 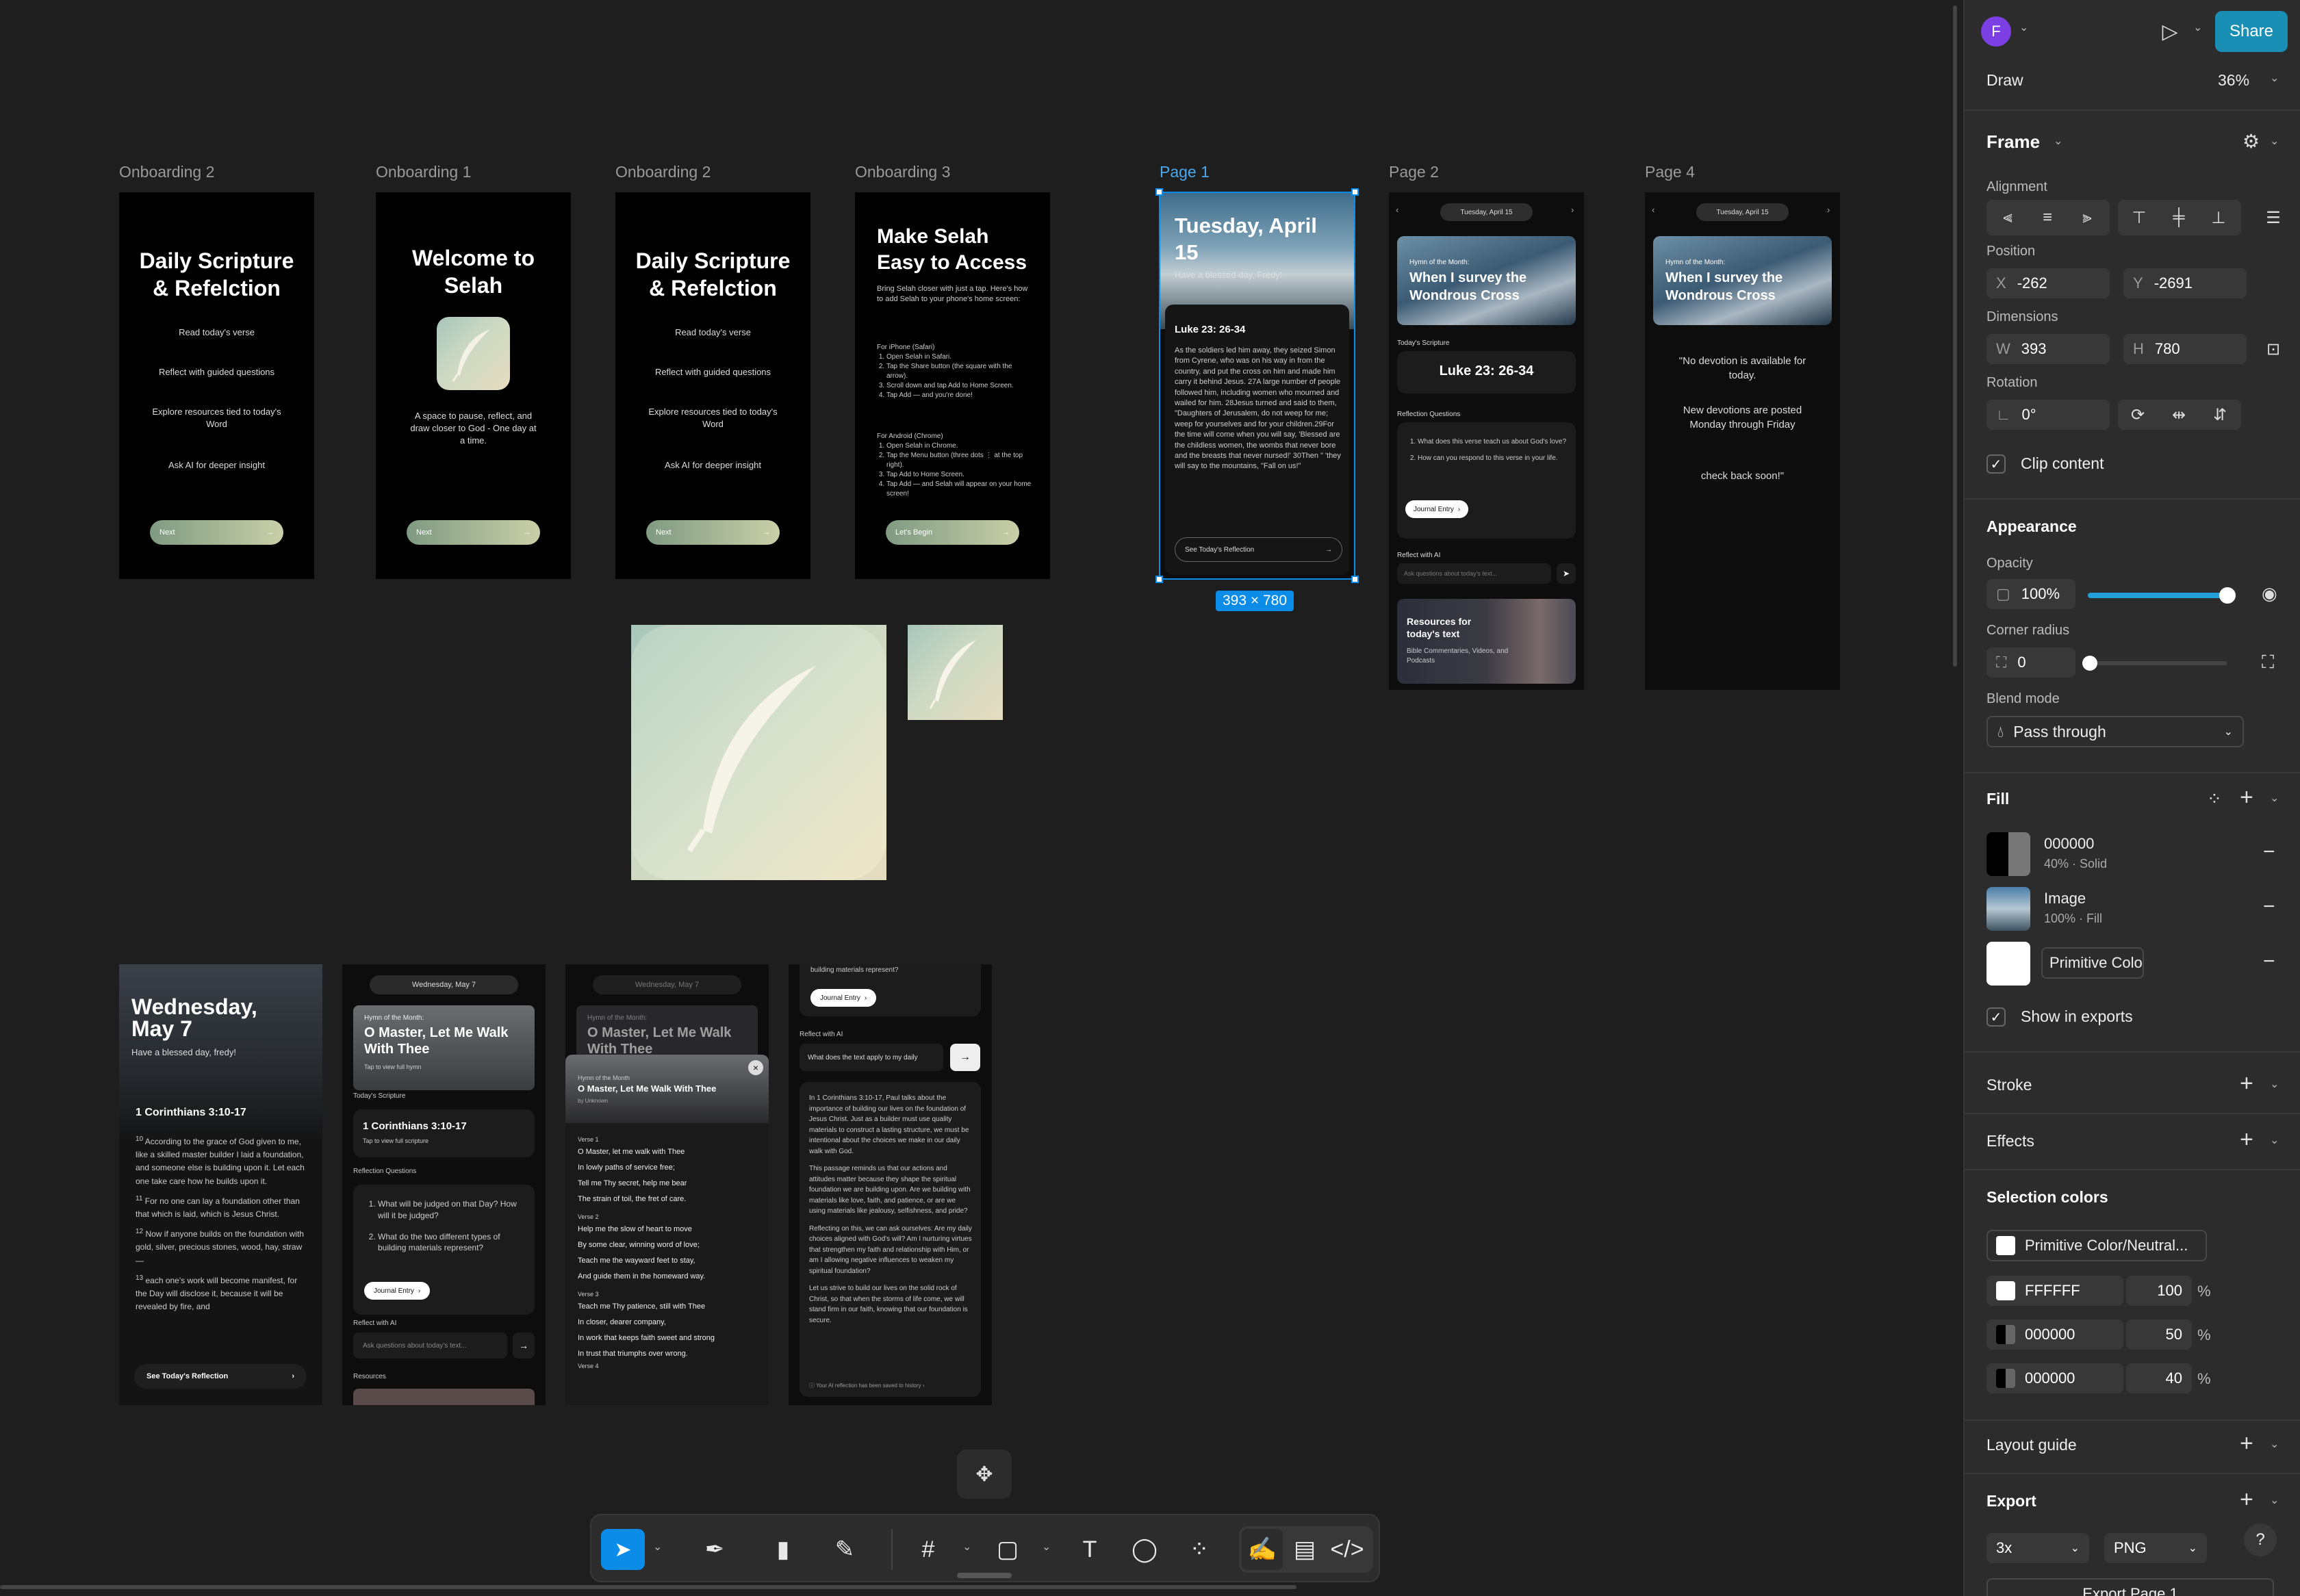 I want to click on fill-swatch-image, so click(x=2008, y=909).